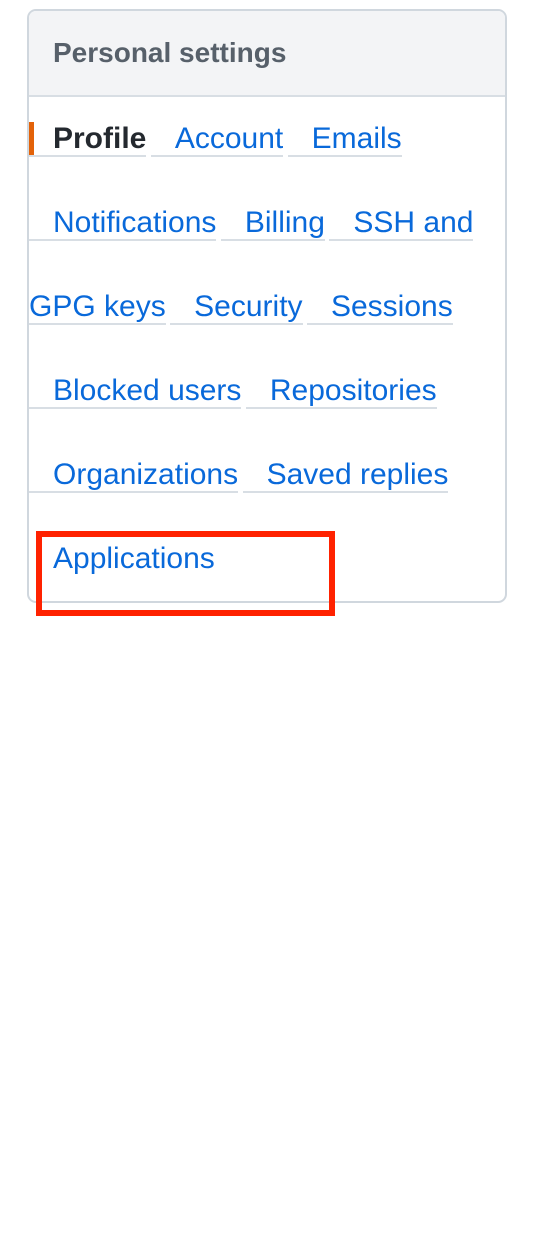  I want to click on menu-item-sessions: Sessions, so click(379, 307).